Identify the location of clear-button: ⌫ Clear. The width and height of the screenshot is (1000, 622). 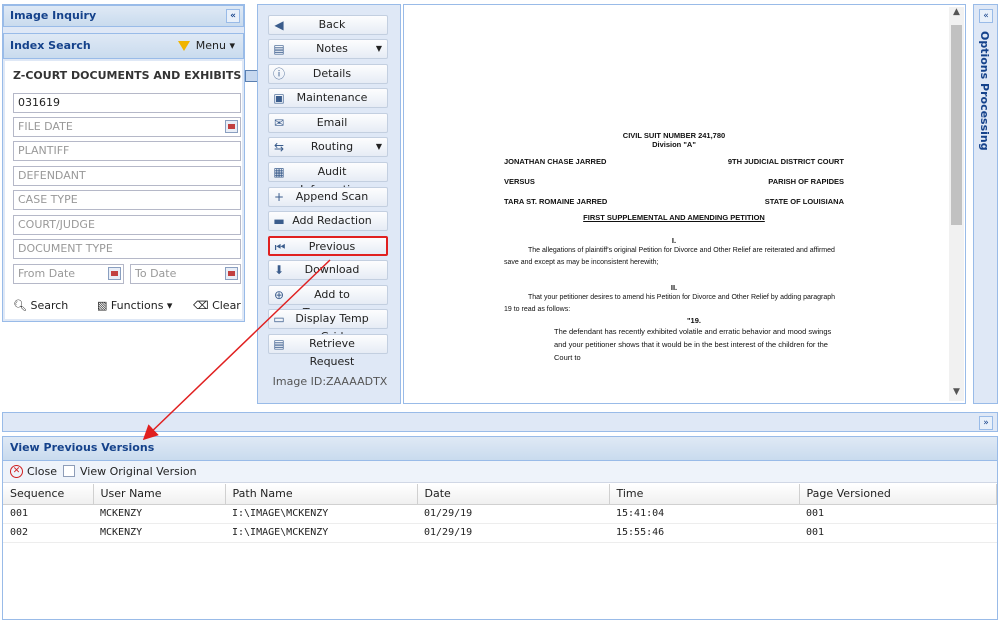
(217, 305).